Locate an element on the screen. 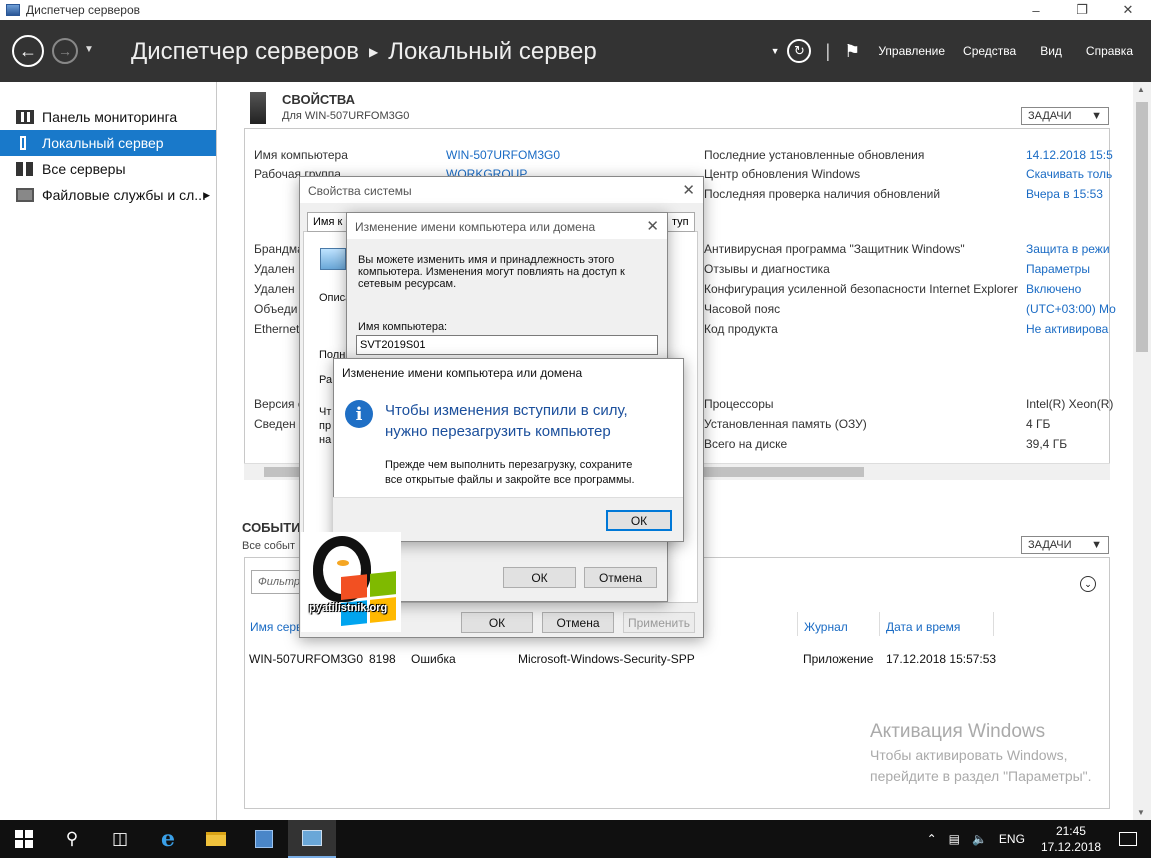 Image resolution: width=1151 pixels, height=858 pixels. clock: 21:45 17.12.2018 is located at coordinates (1071, 839).